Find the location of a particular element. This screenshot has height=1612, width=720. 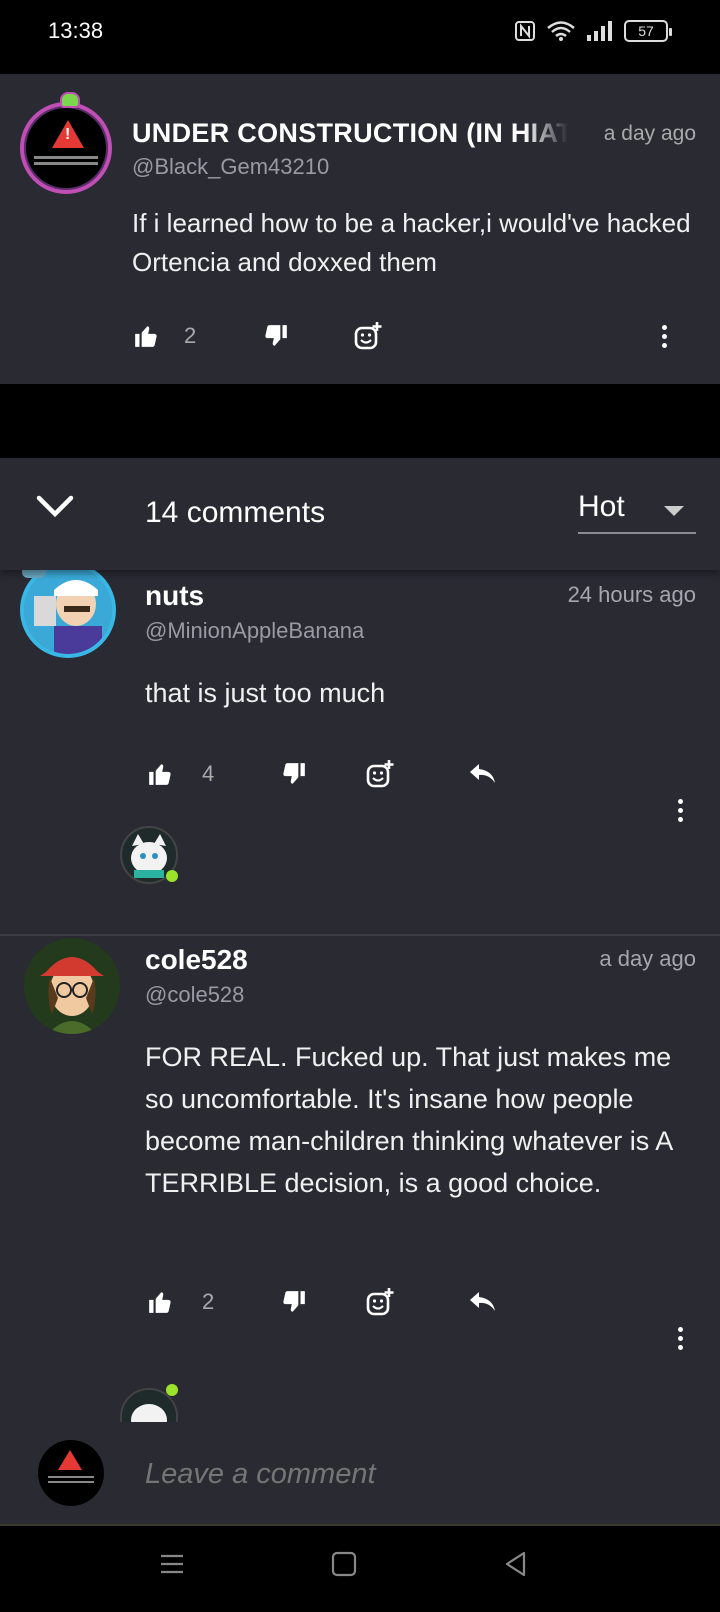

avatar-decoration-icon is located at coordinates (34, 574).